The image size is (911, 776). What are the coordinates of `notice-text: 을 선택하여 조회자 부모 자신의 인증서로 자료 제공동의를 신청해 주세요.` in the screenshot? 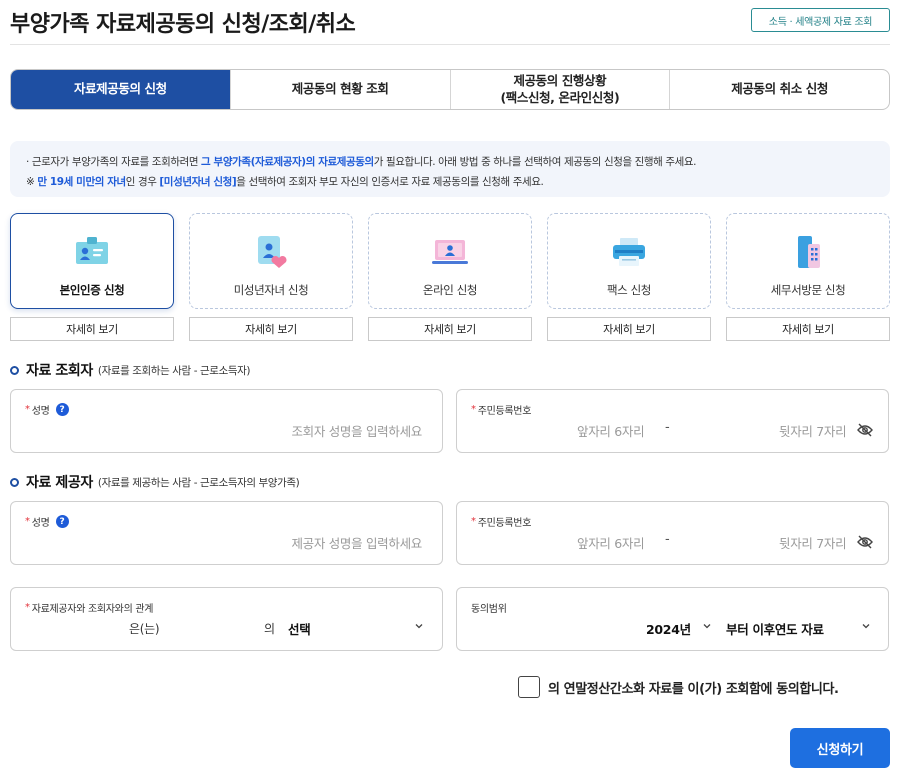 It's located at (390, 182).